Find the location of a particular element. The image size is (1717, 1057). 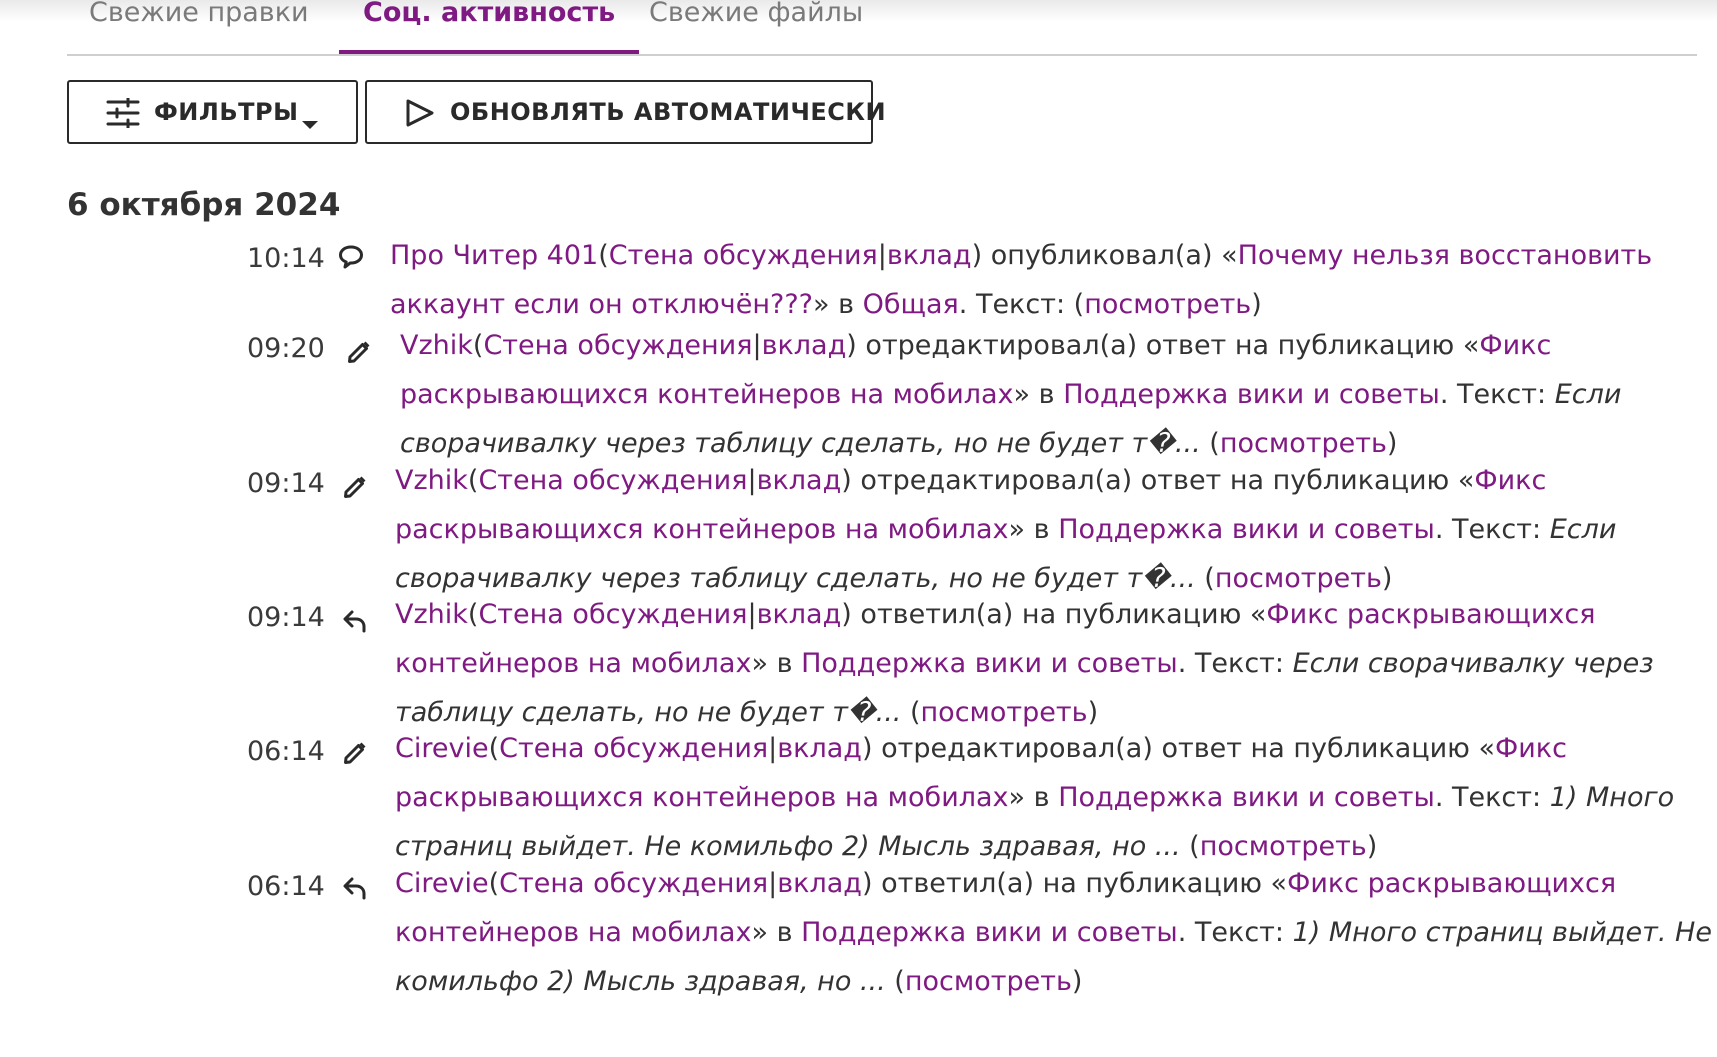

tab-recent-changes: Свежие правки is located at coordinates (199, 27).